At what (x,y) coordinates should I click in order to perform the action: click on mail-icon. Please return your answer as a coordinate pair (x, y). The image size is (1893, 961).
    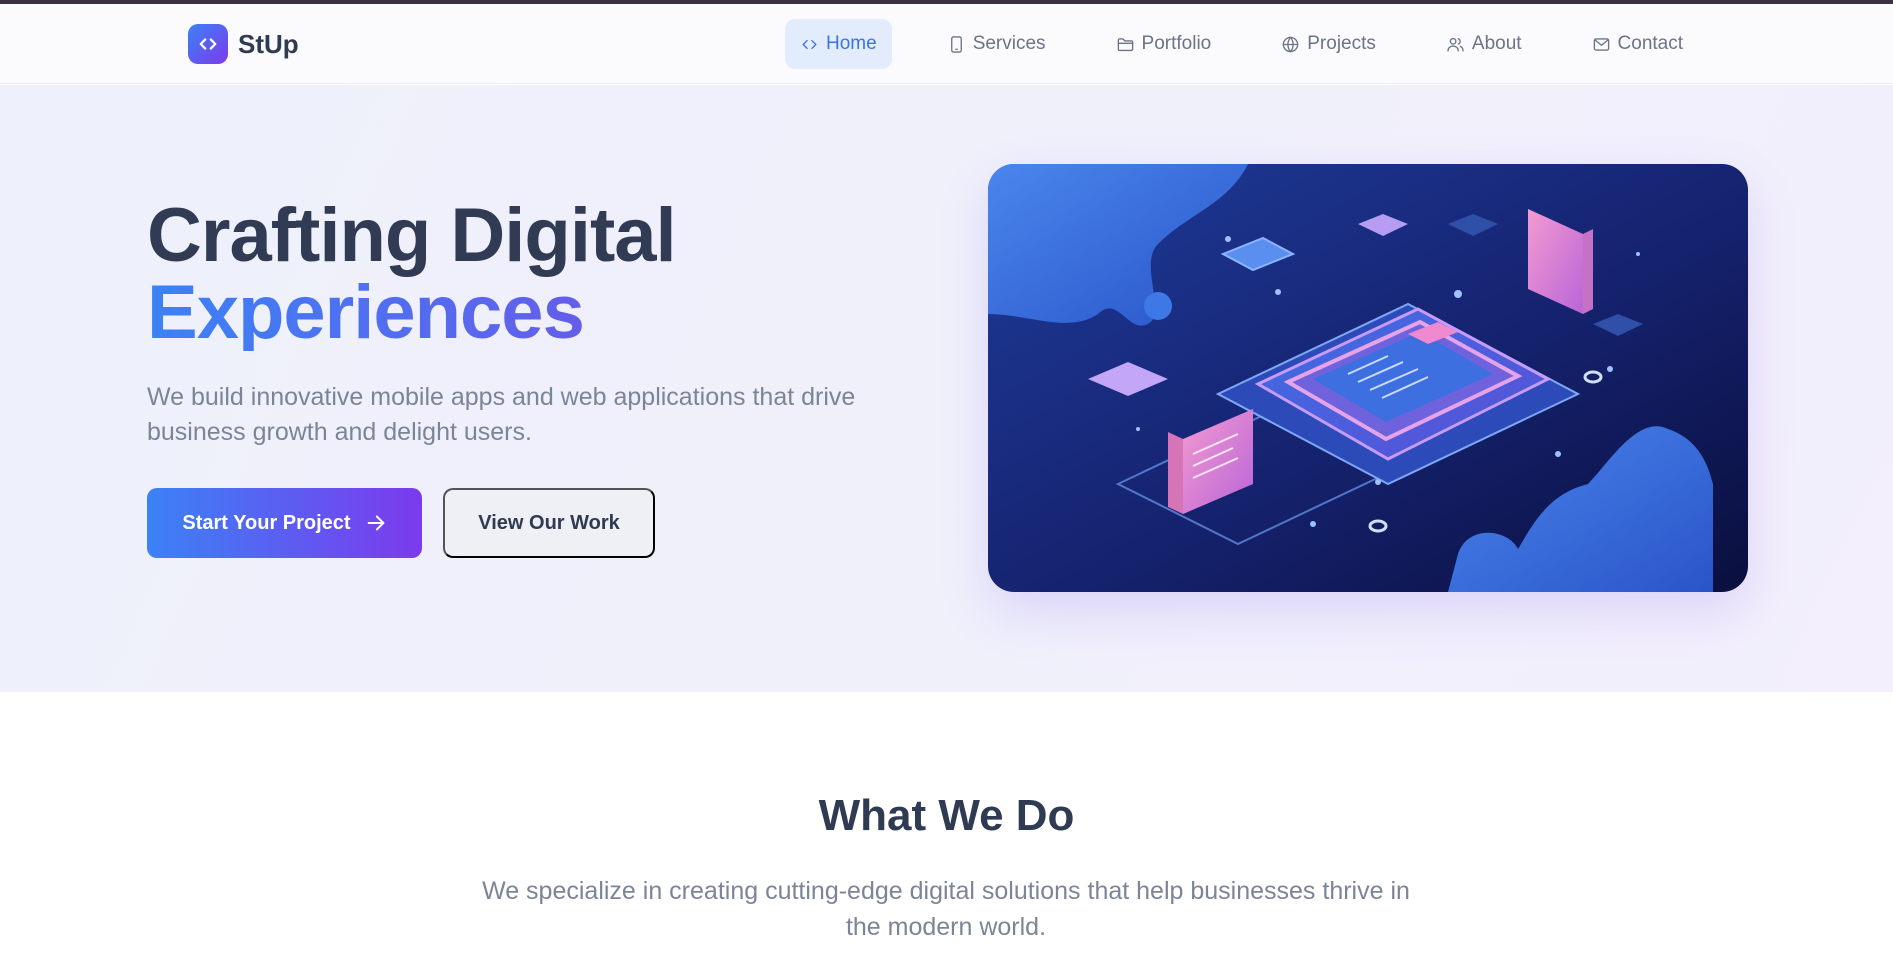
    Looking at the image, I should click on (1601, 44).